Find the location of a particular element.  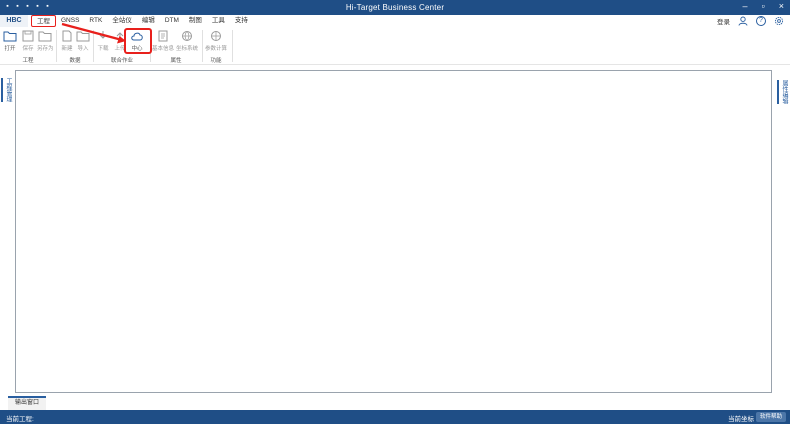

current-project-label: 当前工程: is located at coordinates (20, 419).